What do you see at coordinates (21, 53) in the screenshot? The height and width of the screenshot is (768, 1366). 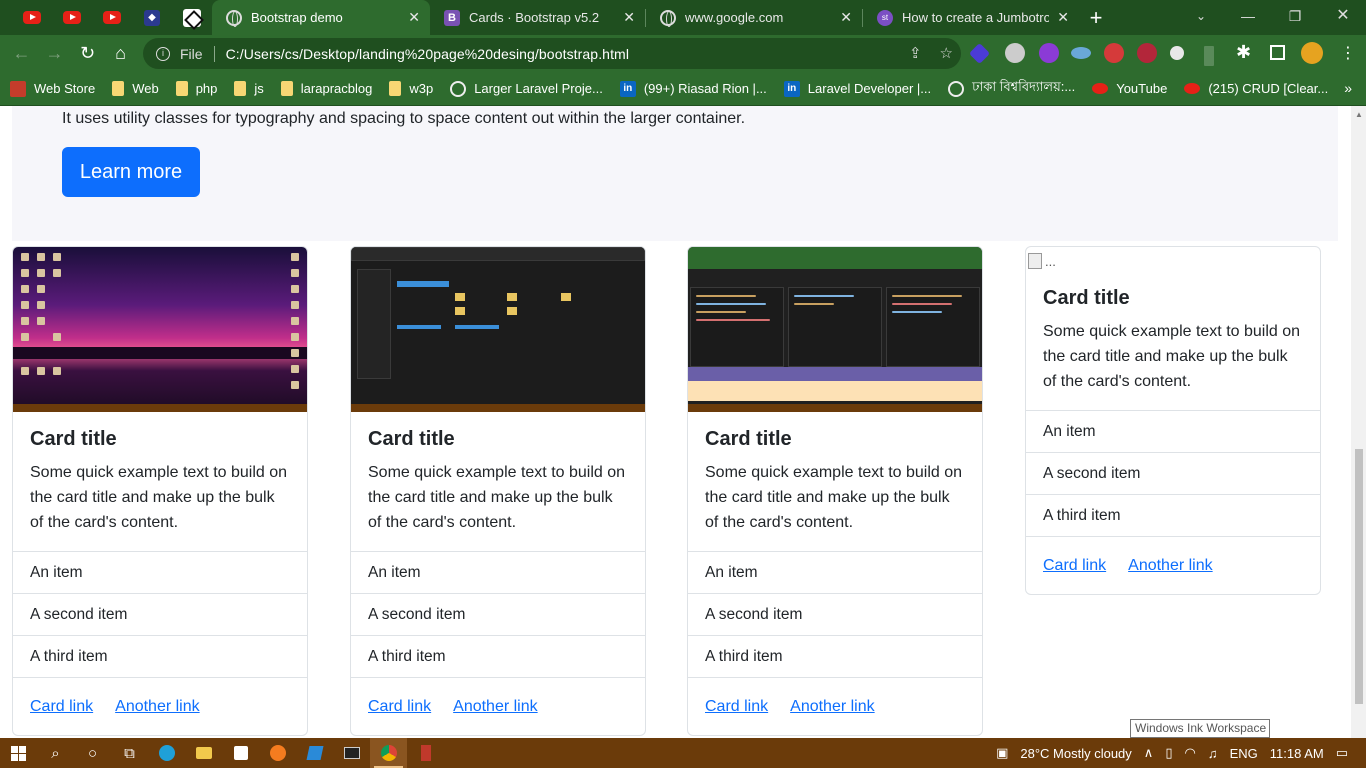 I see `back-button: ←` at bounding box center [21, 53].